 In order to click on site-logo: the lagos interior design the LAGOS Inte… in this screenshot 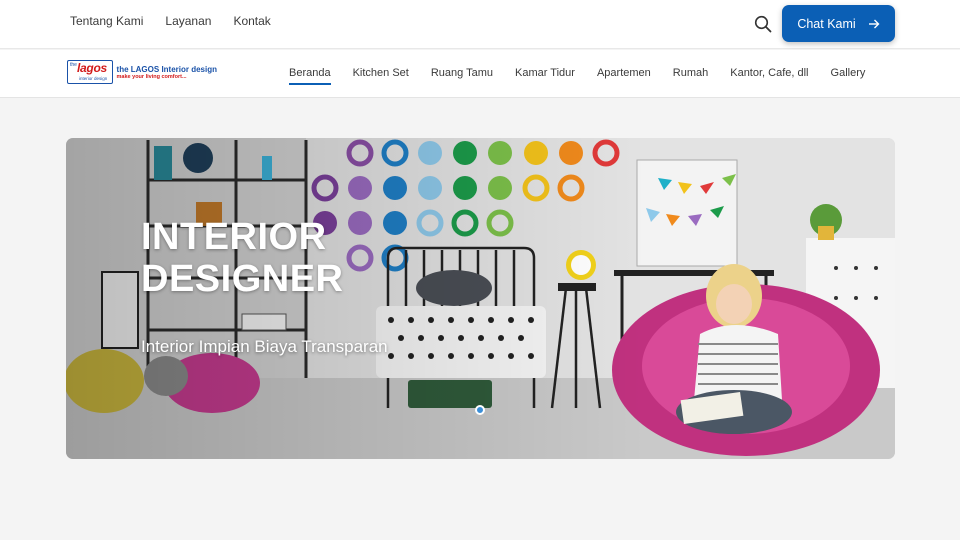, I will do `click(142, 72)`.